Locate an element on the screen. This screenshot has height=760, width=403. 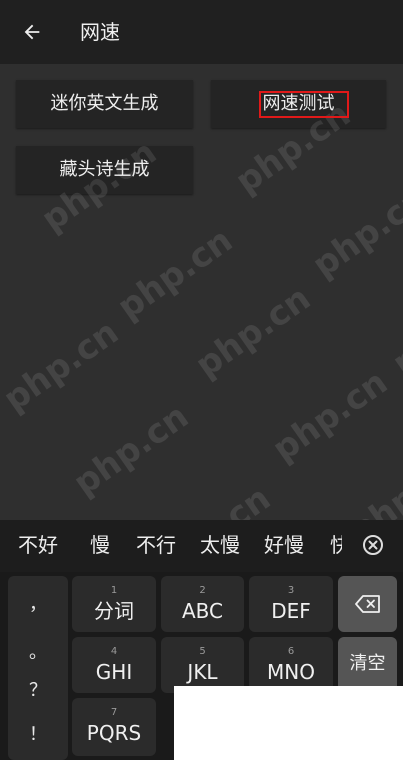
close-circle-icon is located at coordinates (373, 545).